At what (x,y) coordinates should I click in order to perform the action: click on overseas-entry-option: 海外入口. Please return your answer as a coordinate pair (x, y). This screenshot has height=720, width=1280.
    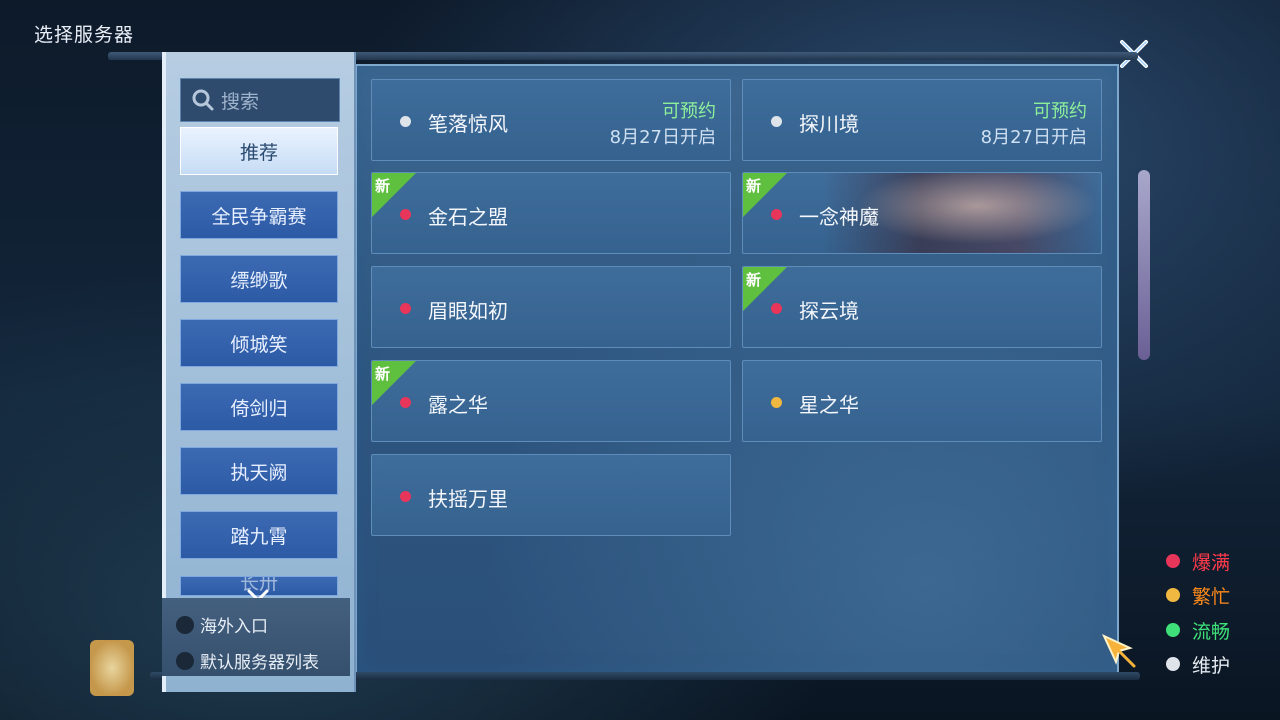
    Looking at the image, I should click on (222, 624).